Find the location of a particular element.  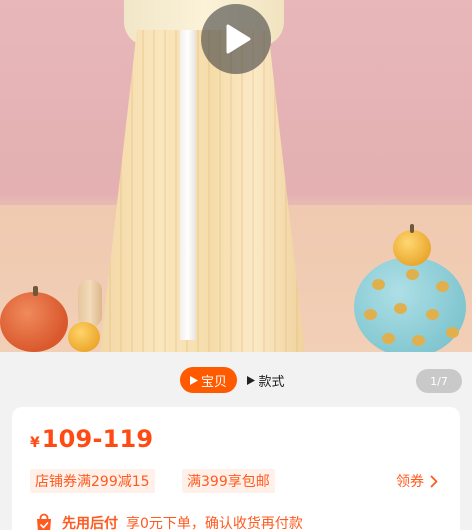

gallery-switch-bar: 宝贝 款式 1/7 is located at coordinates (236, 380).